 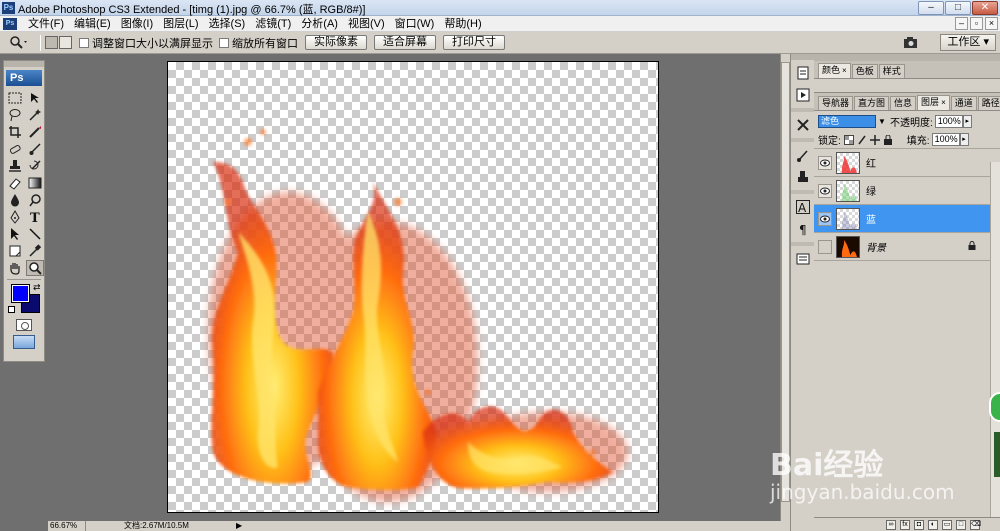 I want to click on tab-histogram: 直方图, so click(x=872, y=103).